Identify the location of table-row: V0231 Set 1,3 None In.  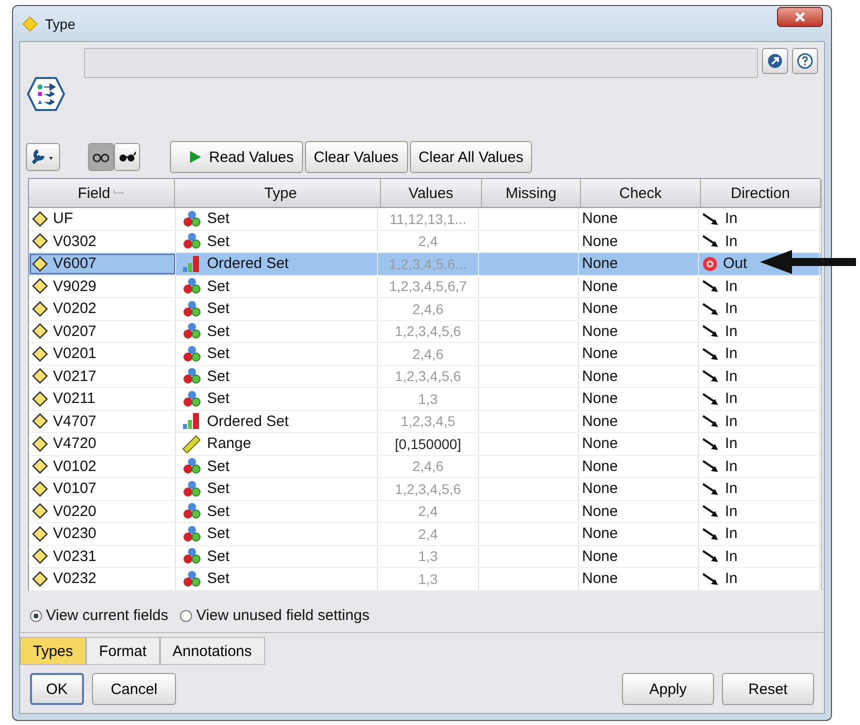
(425, 557).